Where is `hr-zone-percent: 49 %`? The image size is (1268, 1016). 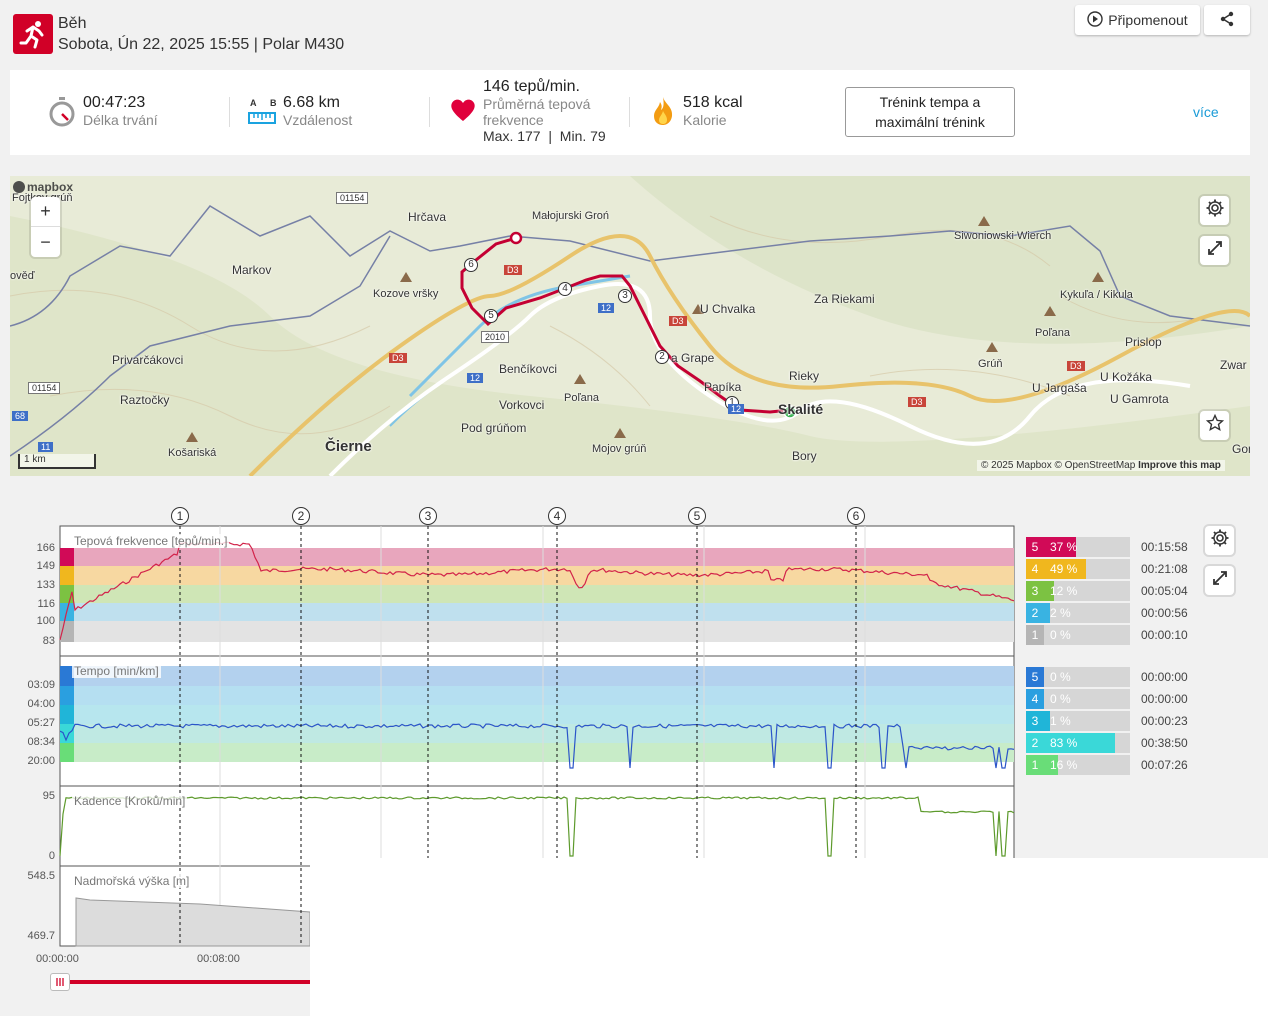 hr-zone-percent: 49 % is located at coordinates (1064, 569).